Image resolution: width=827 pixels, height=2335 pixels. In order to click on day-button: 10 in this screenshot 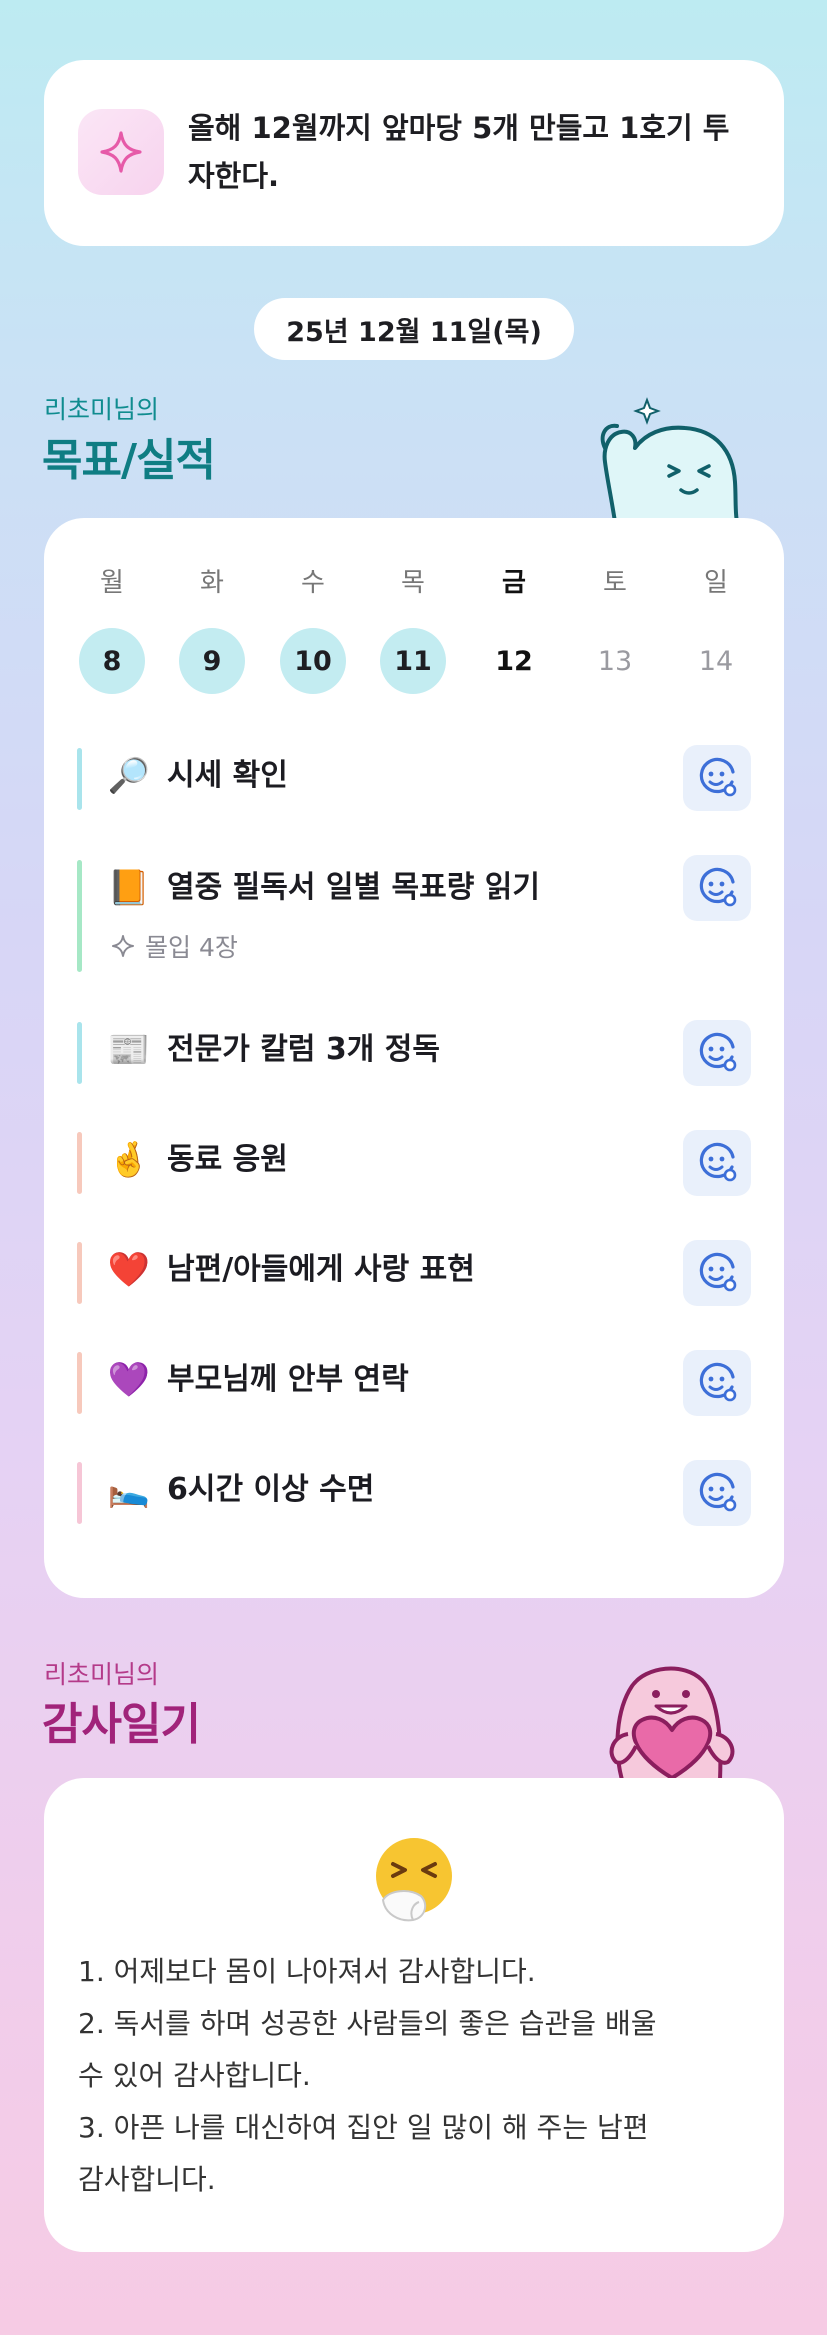, I will do `click(313, 661)`.